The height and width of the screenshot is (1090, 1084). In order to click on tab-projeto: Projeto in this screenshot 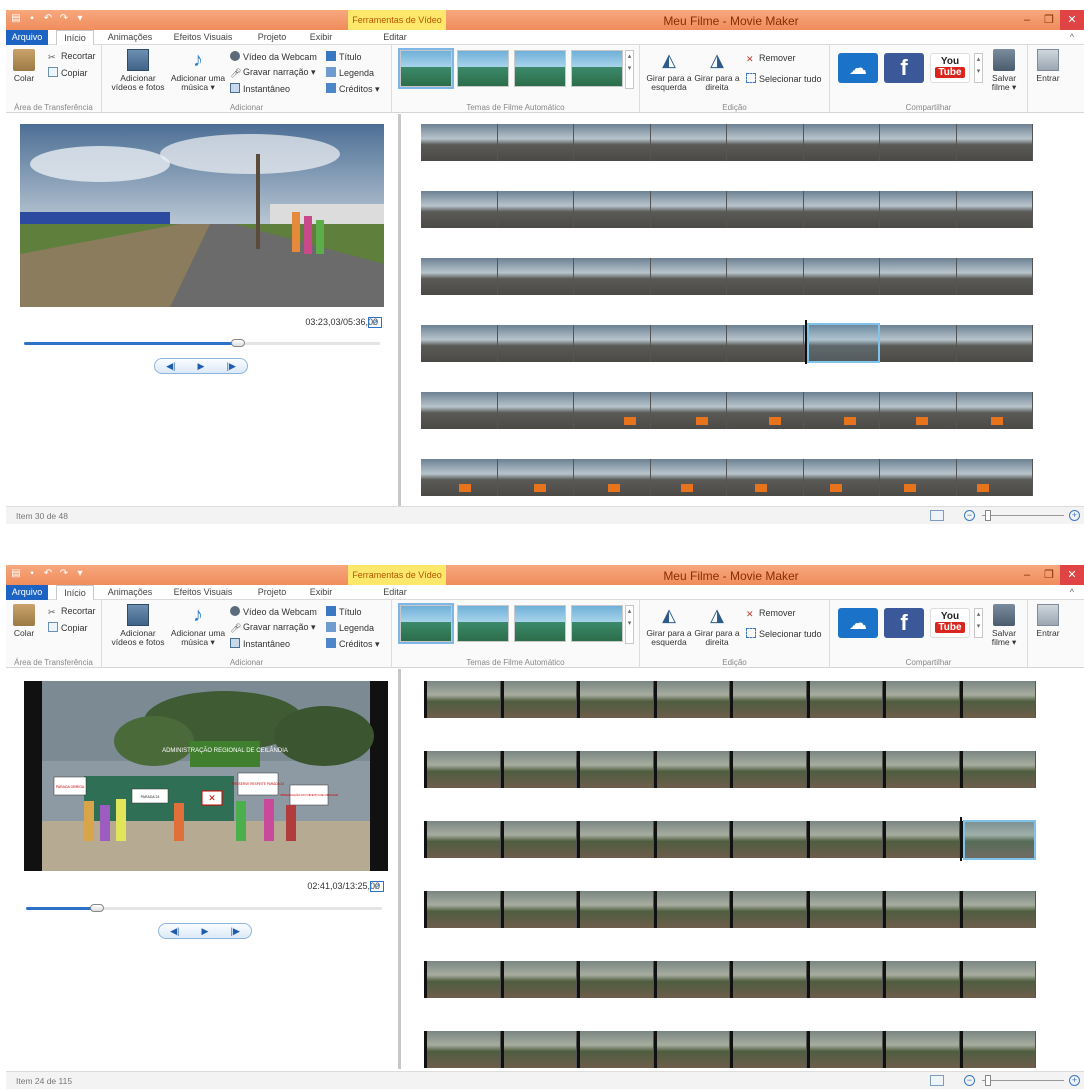, I will do `click(272, 37)`.